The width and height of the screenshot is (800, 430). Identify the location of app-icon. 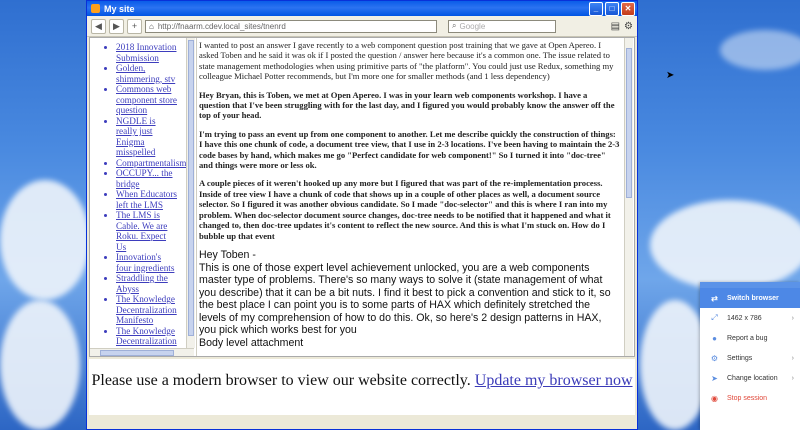
(95, 8).